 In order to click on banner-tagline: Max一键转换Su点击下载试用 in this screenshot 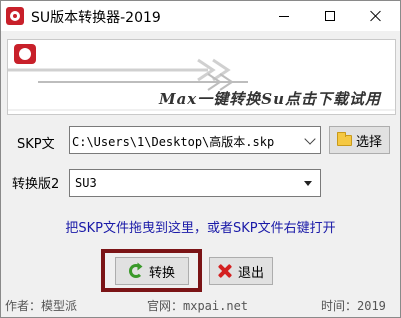, I will do `click(269, 99)`.